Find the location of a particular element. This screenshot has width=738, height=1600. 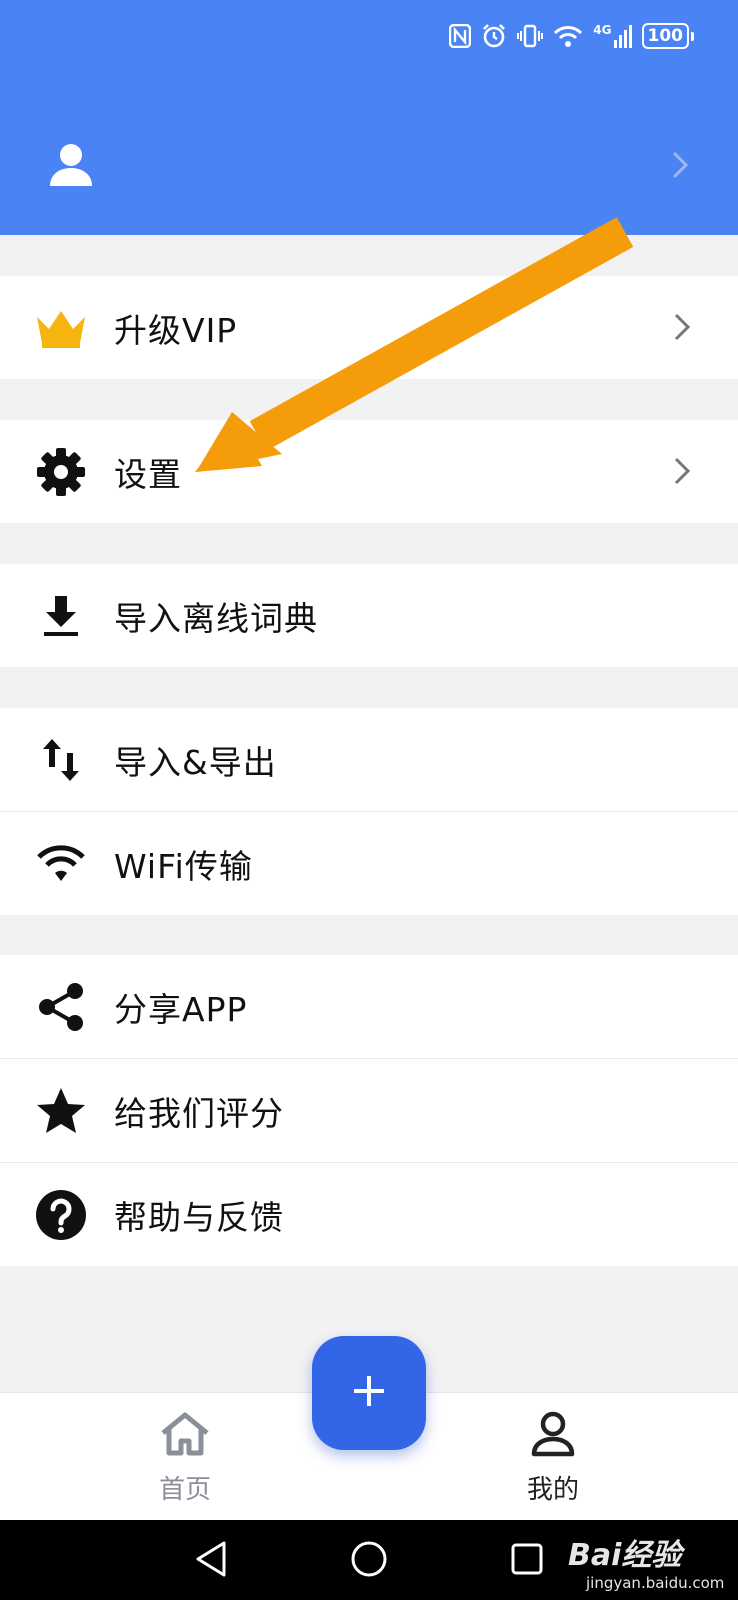

menu-item-label: WiFi传输 is located at coordinates (183, 866).